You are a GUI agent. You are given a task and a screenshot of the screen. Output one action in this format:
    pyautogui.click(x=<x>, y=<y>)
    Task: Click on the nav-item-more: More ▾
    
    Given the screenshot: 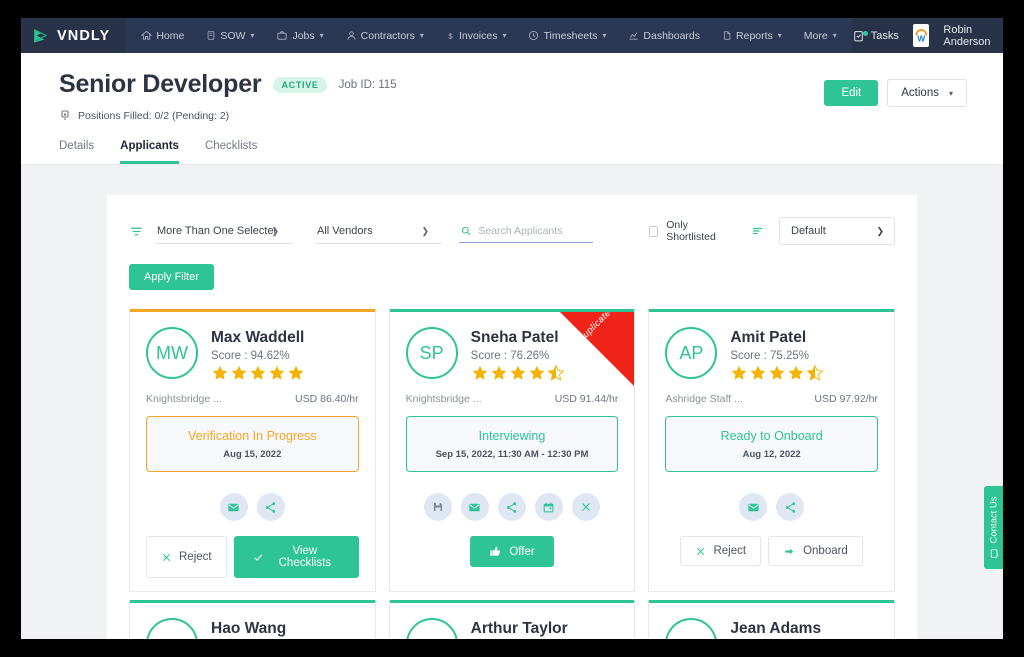 What is the action you would take?
    pyautogui.click(x=820, y=35)
    